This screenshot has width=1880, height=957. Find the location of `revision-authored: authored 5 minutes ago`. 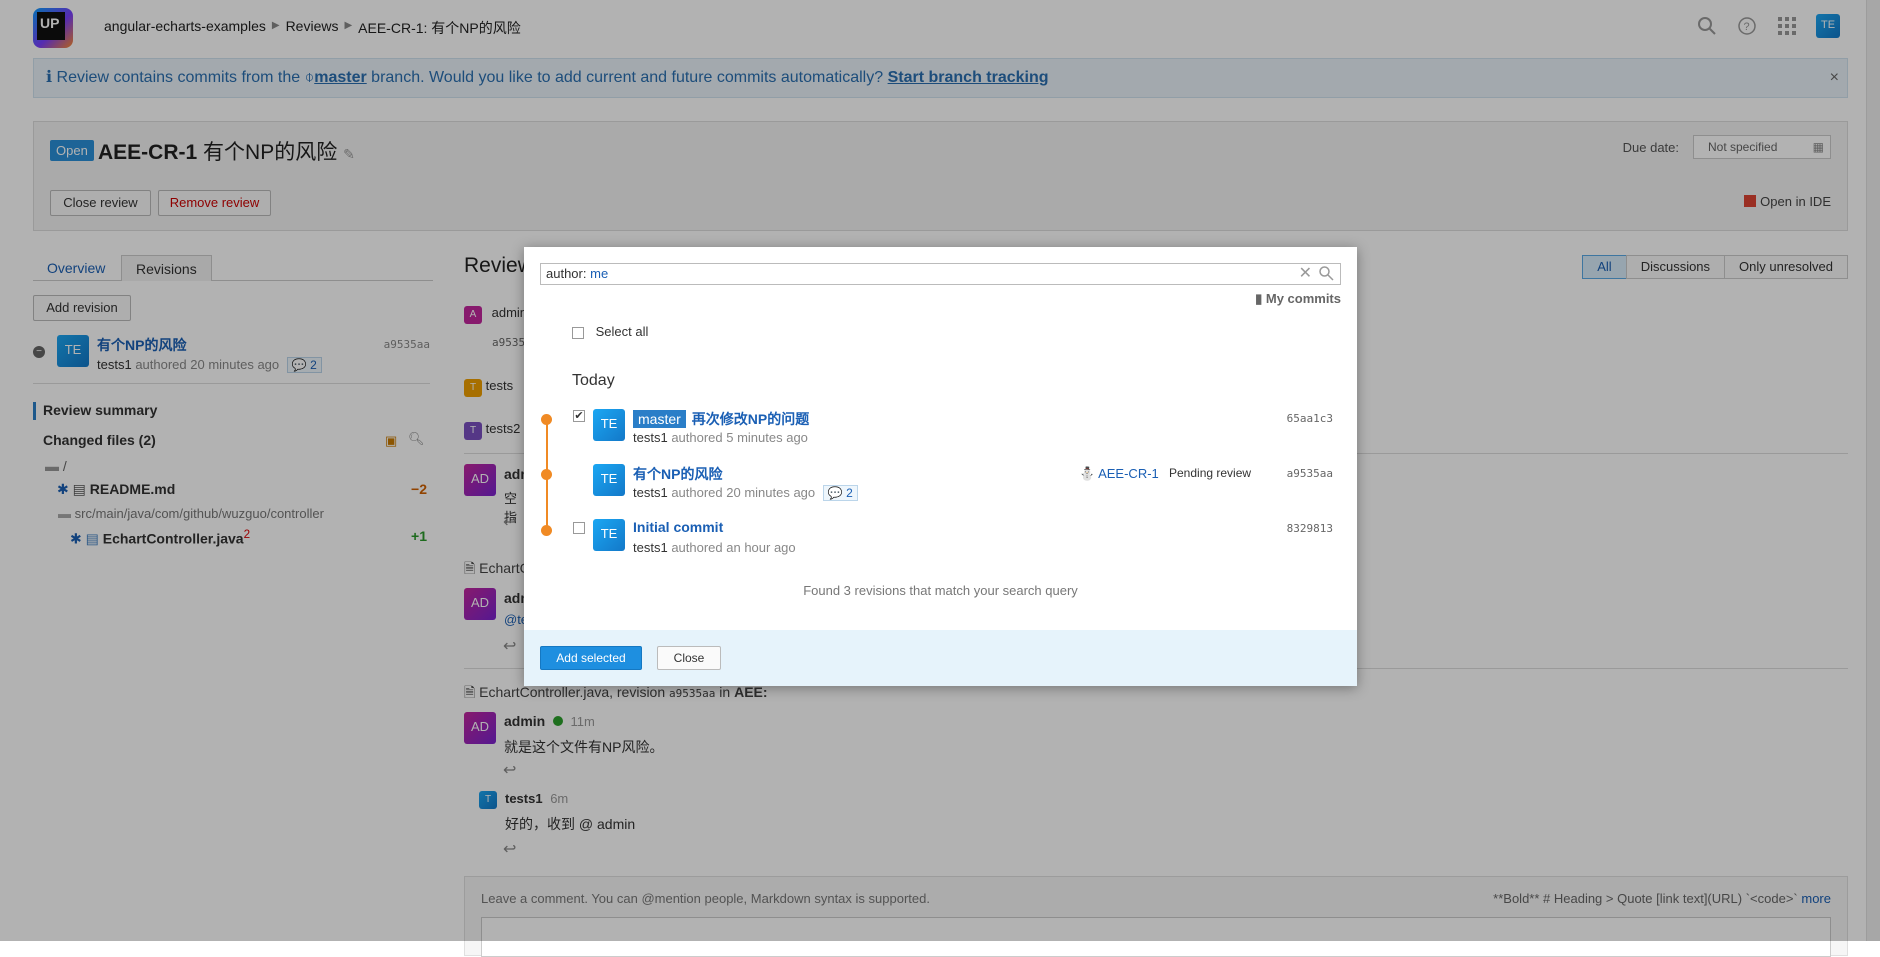

revision-authored: authored 5 minutes ago is located at coordinates (739, 437).